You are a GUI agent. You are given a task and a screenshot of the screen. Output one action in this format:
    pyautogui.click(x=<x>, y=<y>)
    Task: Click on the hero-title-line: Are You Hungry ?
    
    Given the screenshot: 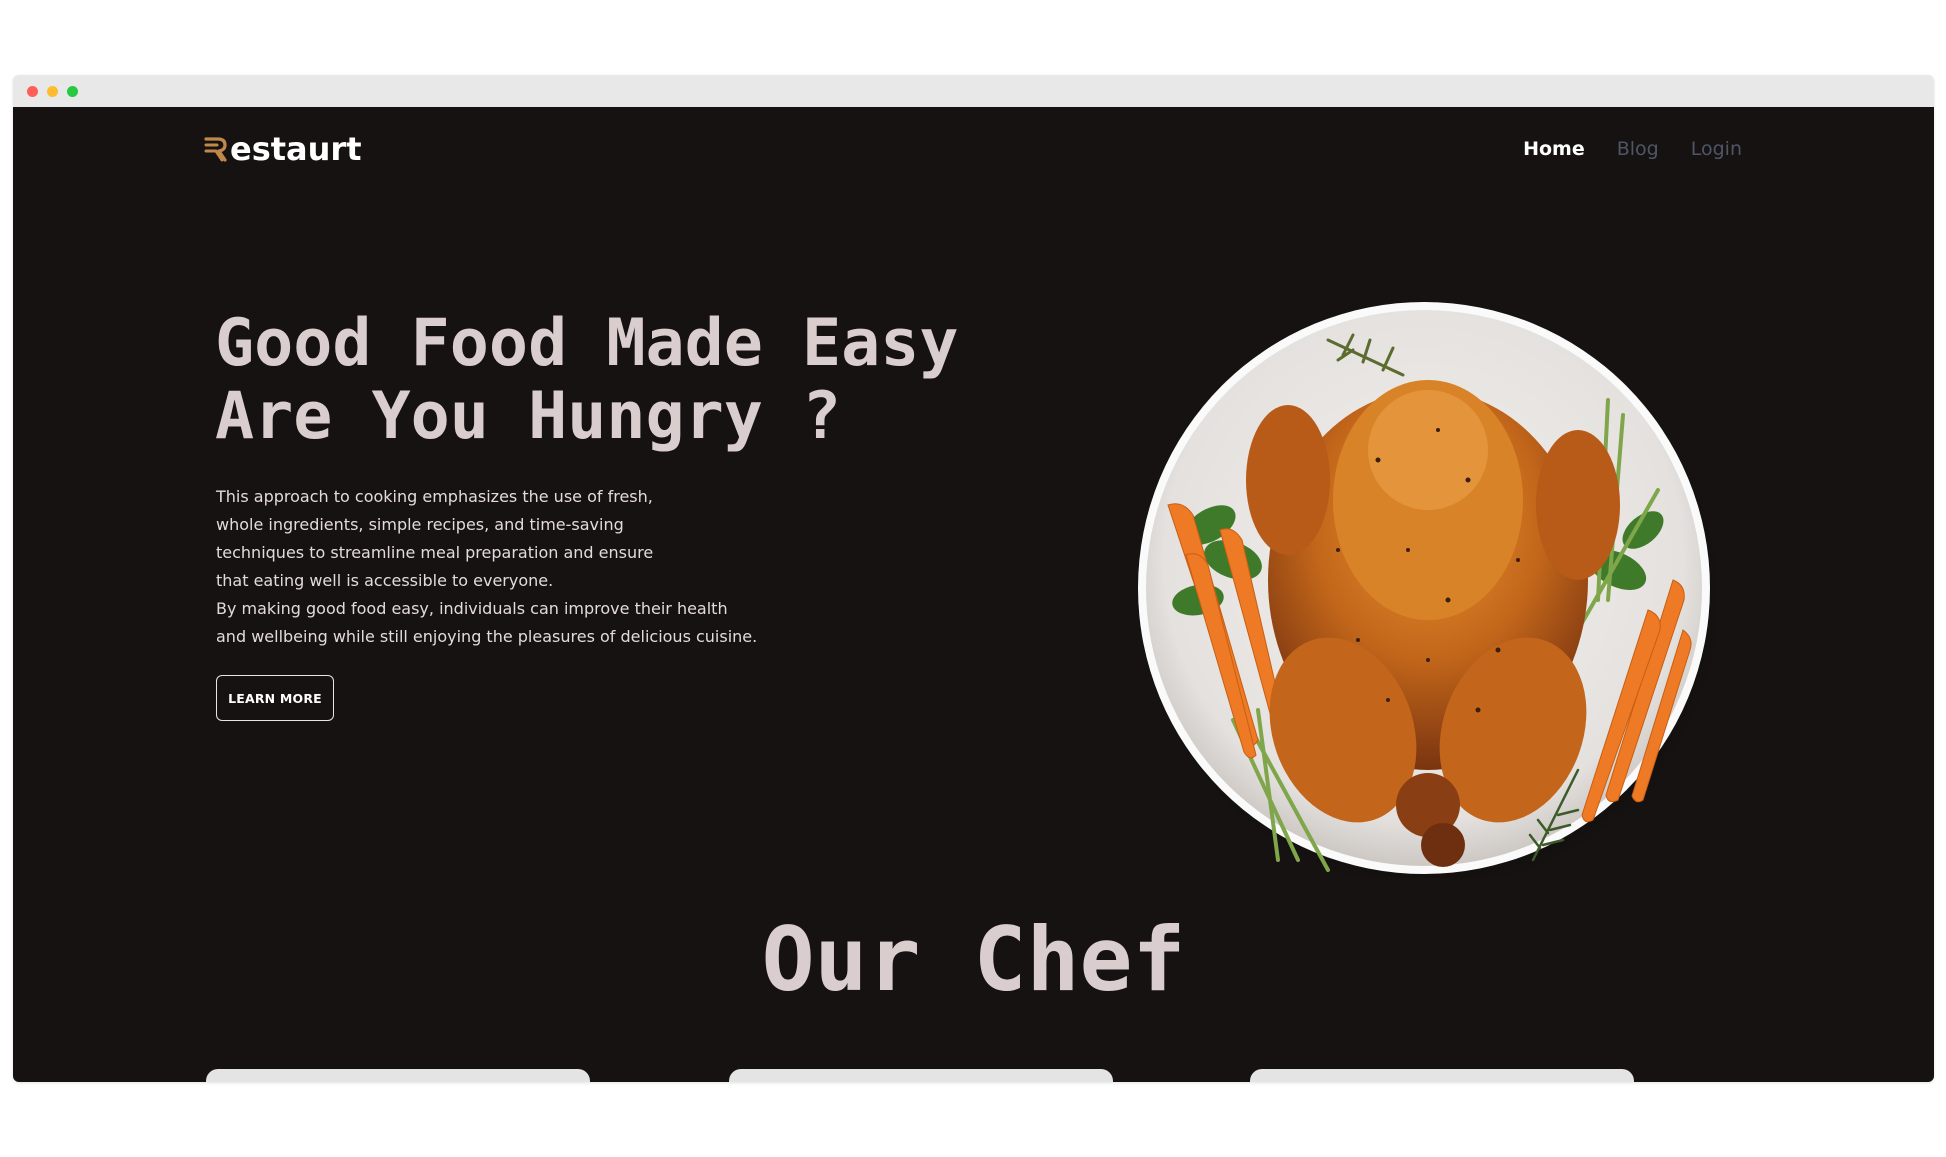 What is the action you would take?
    pyautogui.click(x=528, y=416)
    